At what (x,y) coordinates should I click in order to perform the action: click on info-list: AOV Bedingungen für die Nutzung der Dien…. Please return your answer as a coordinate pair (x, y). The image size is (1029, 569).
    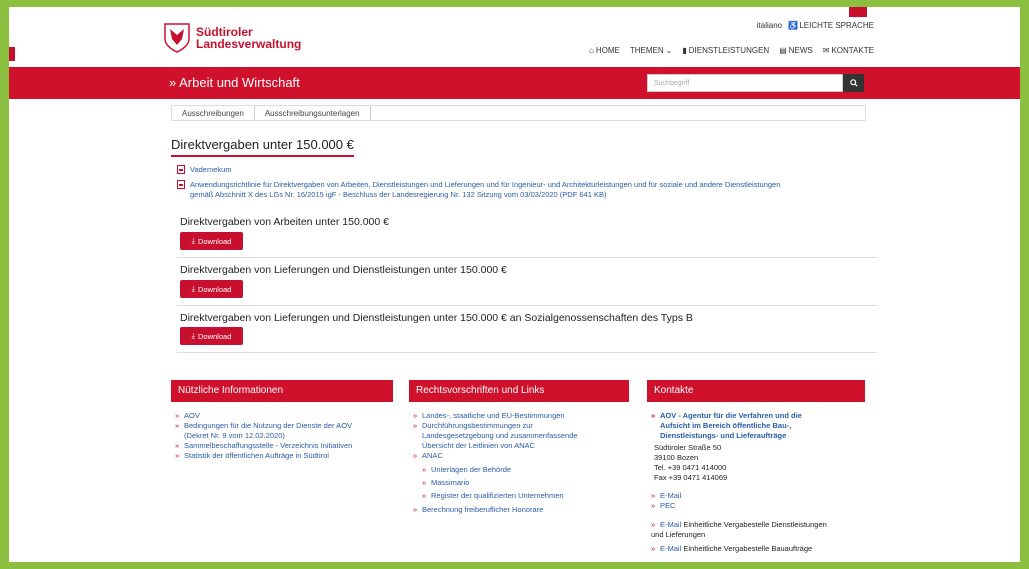
    Looking at the image, I should click on (285, 436).